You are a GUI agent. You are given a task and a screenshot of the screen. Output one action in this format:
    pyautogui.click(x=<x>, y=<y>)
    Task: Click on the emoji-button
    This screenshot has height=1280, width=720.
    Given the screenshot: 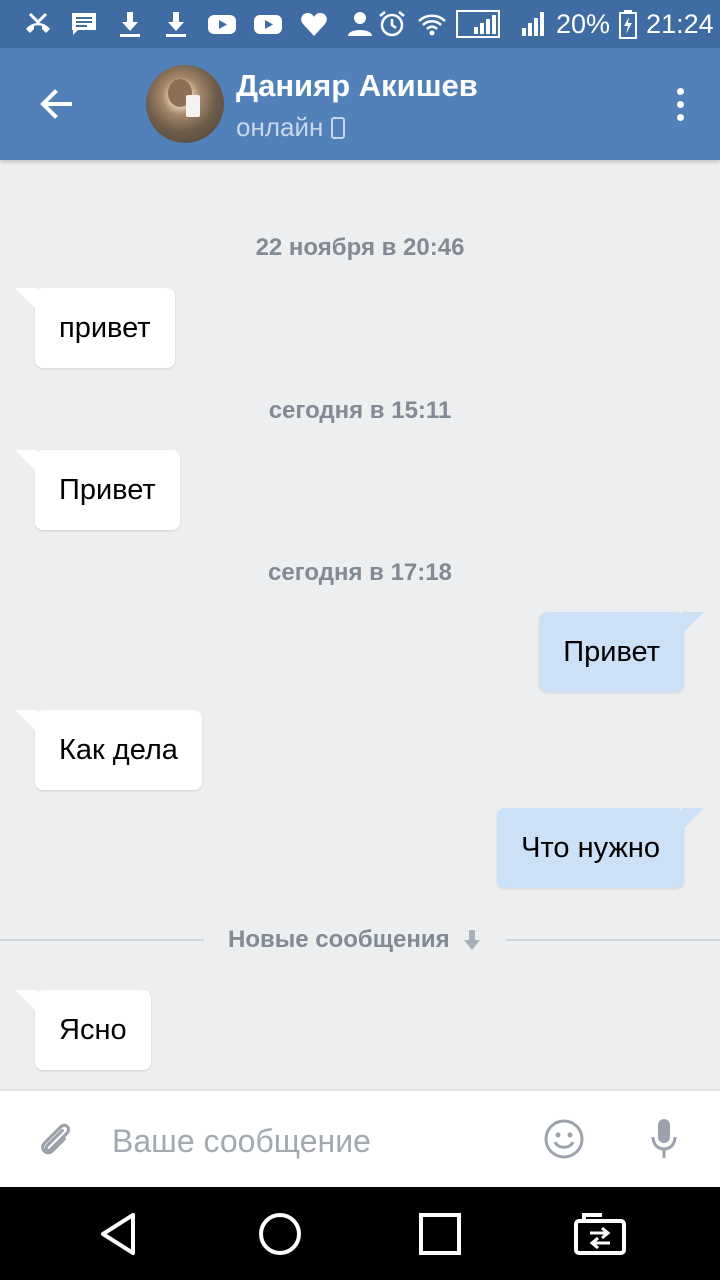 What is the action you would take?
    pyautogui.click(x=564, y=1139)
    